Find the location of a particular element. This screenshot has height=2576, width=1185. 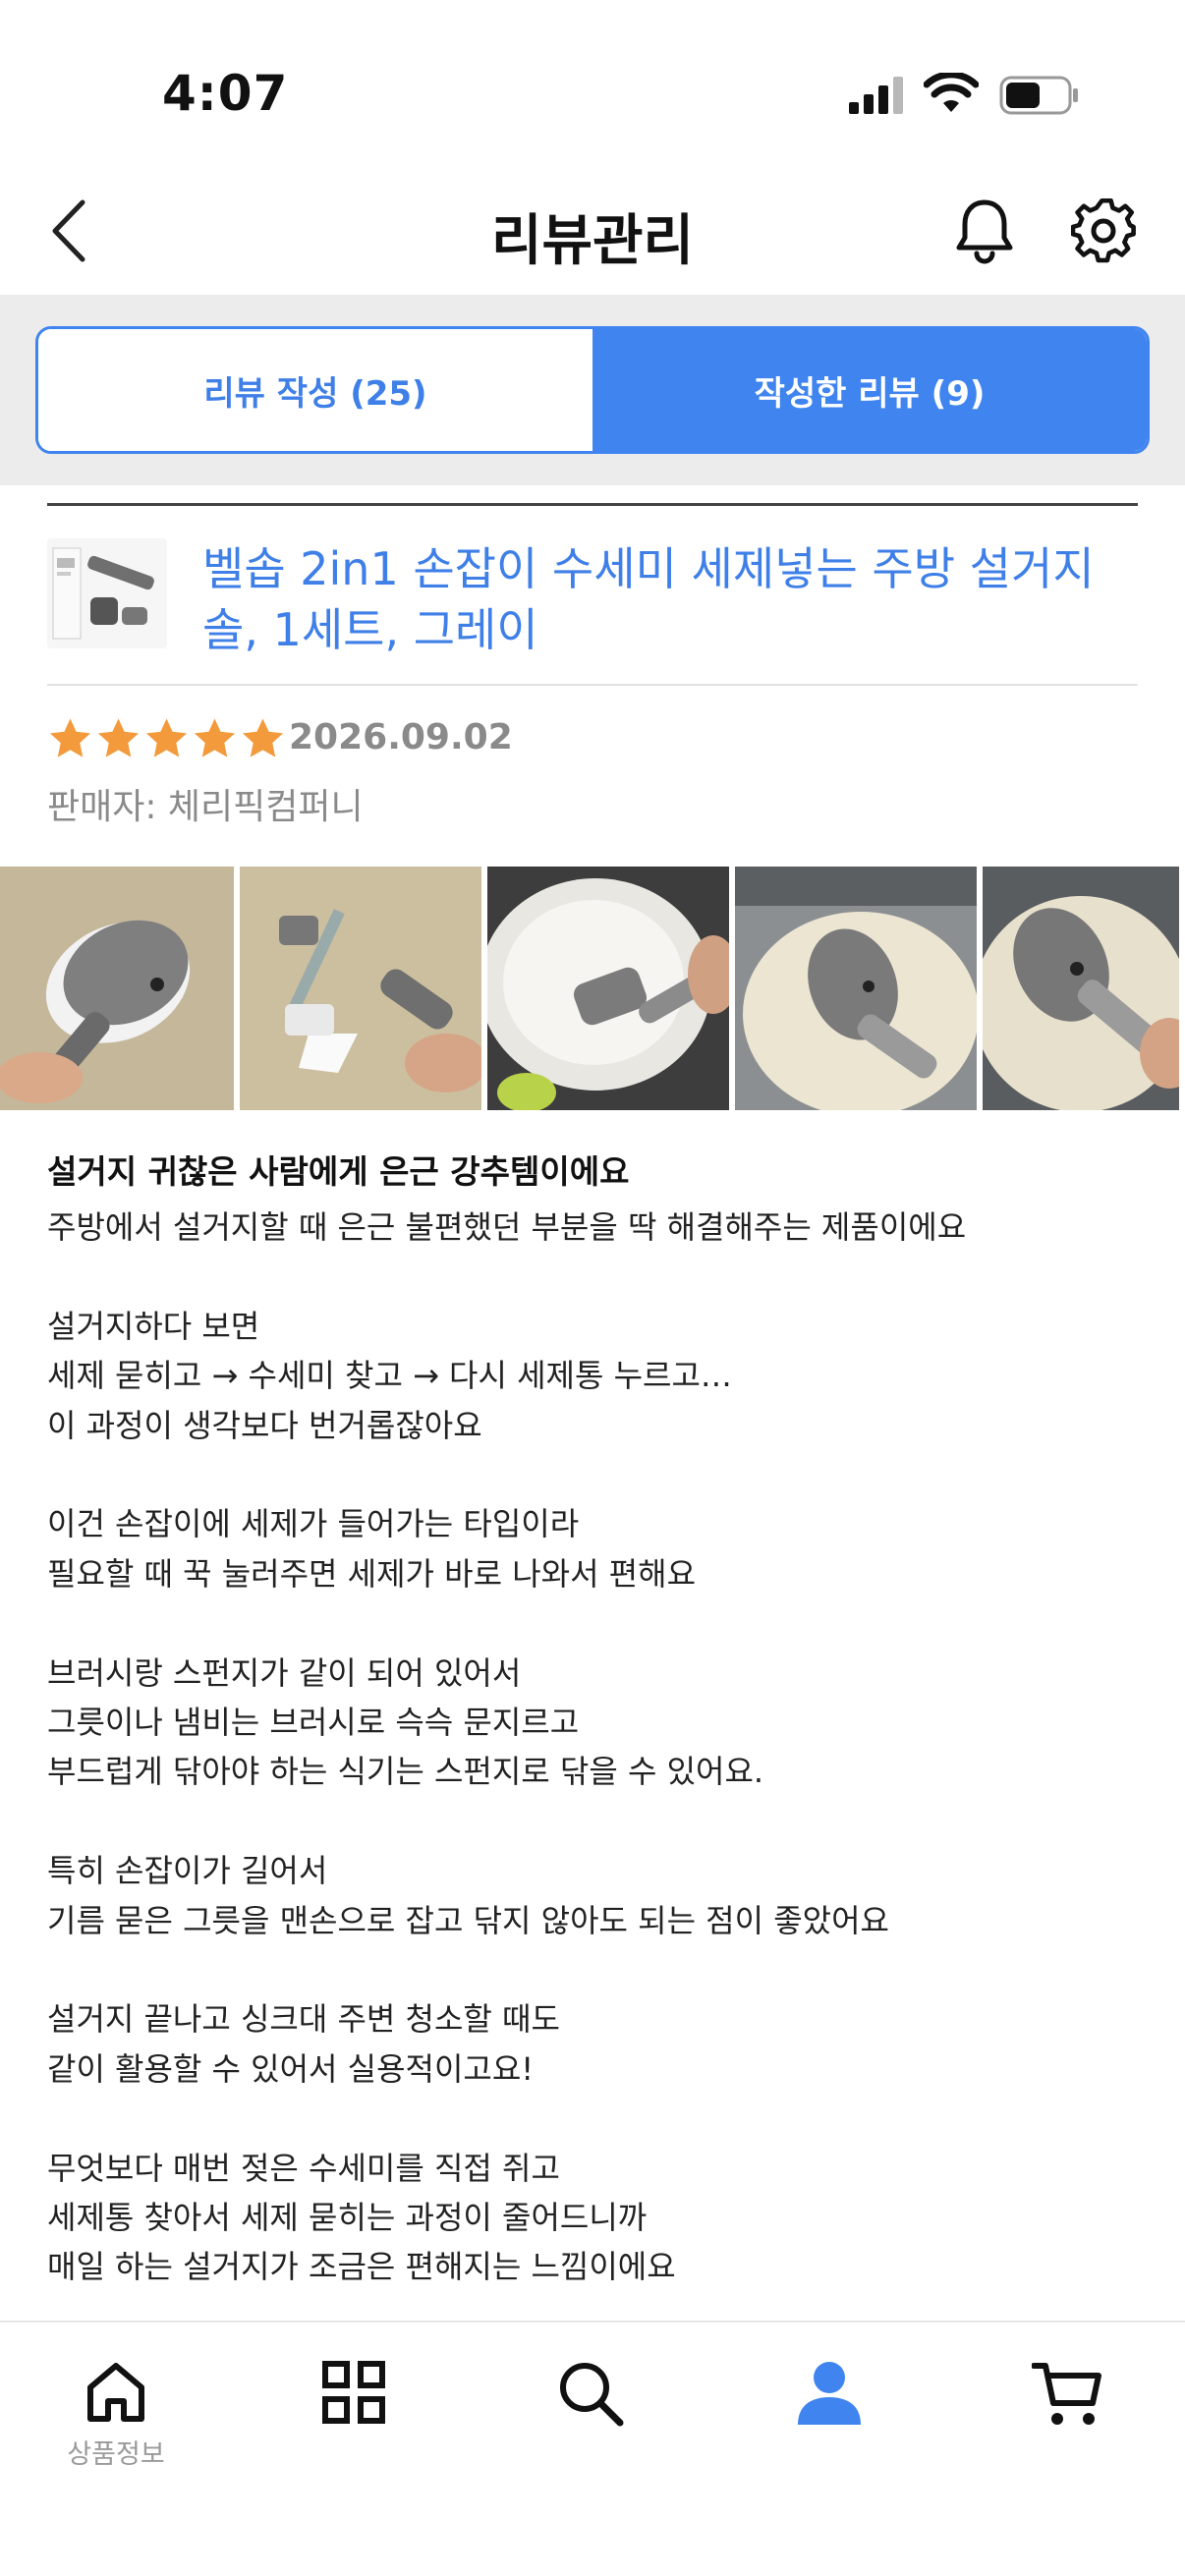

gear-icon is located at coordinates (1104, 230).